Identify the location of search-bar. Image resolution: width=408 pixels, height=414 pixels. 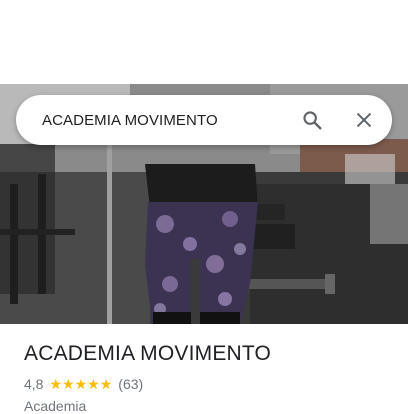
(204, 120).